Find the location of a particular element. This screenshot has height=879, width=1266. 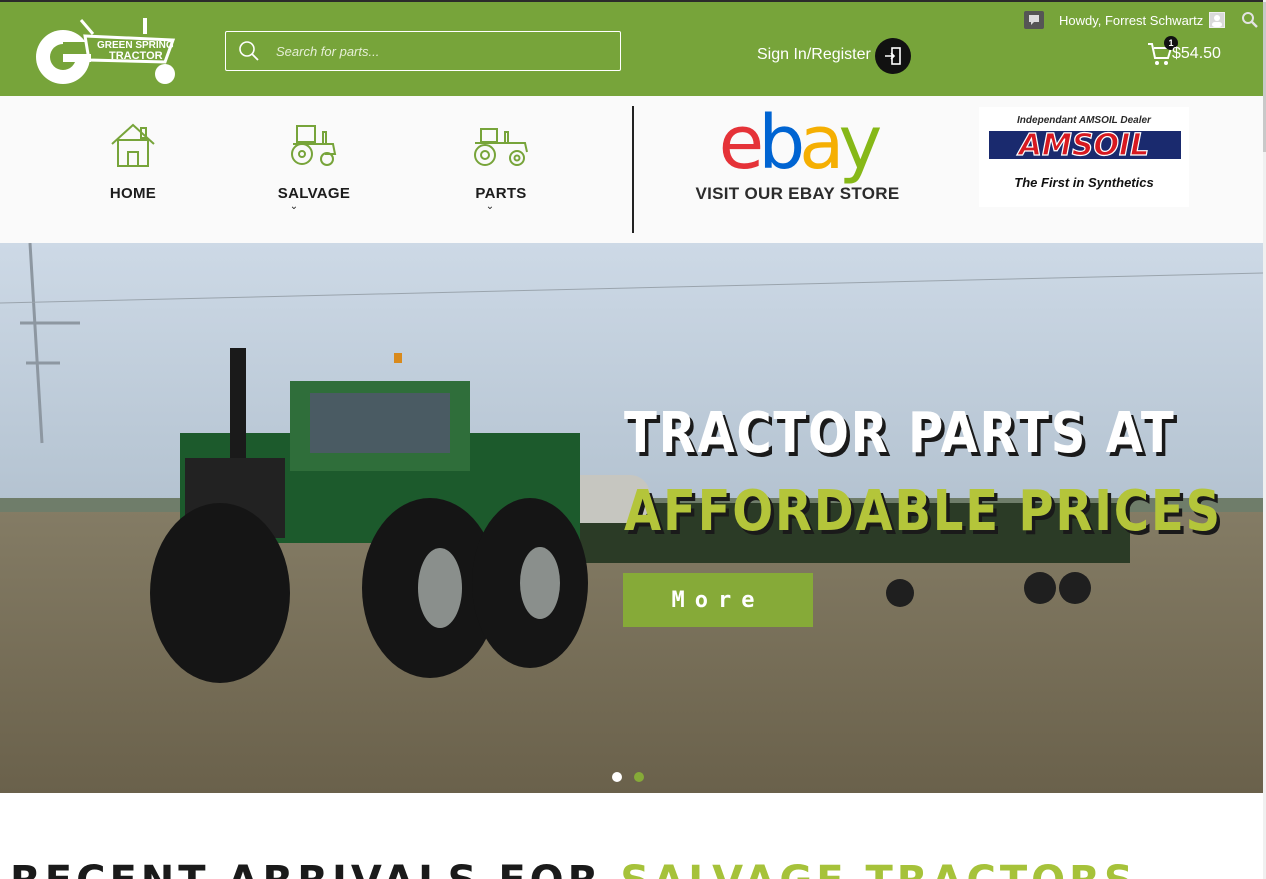

search-icon is located at coordinates (249, 51).